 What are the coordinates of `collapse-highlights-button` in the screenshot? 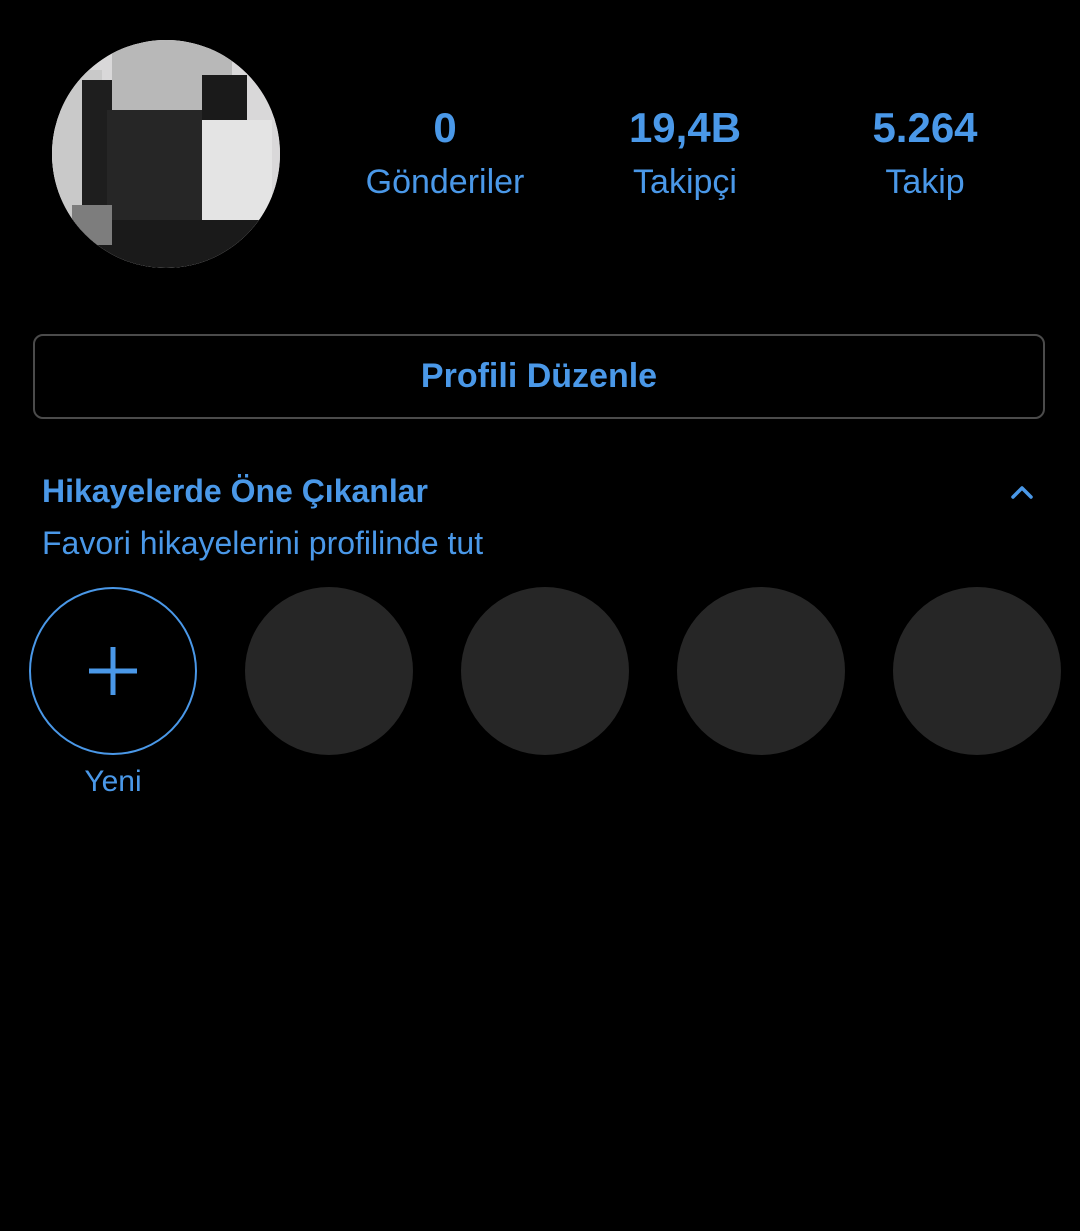 It's located at (1022, 492).